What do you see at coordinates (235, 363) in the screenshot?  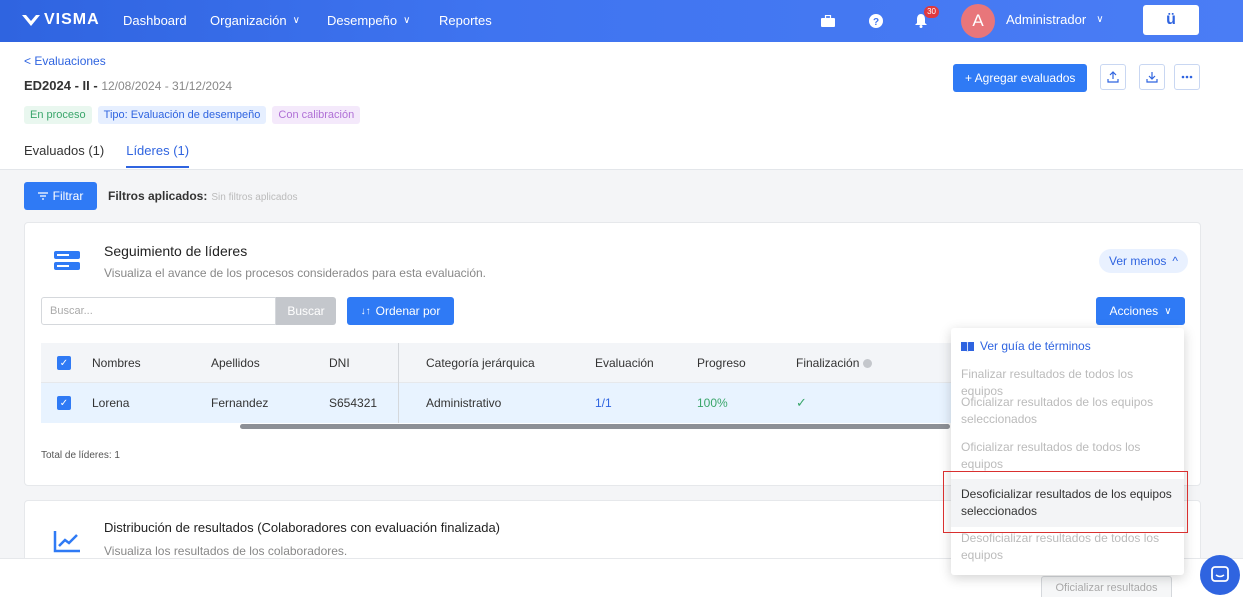 I see `column-apellidos: Apellidos` at bounding box center [235, 363].